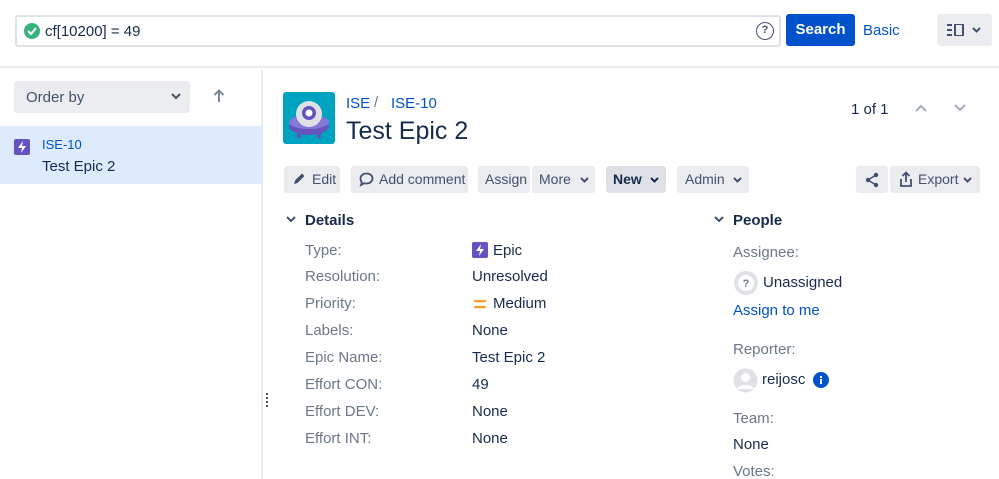 The height and width of the screenshot is (479, 999). I want to click on issue-title: Test Epic 2, so click(407, 131).